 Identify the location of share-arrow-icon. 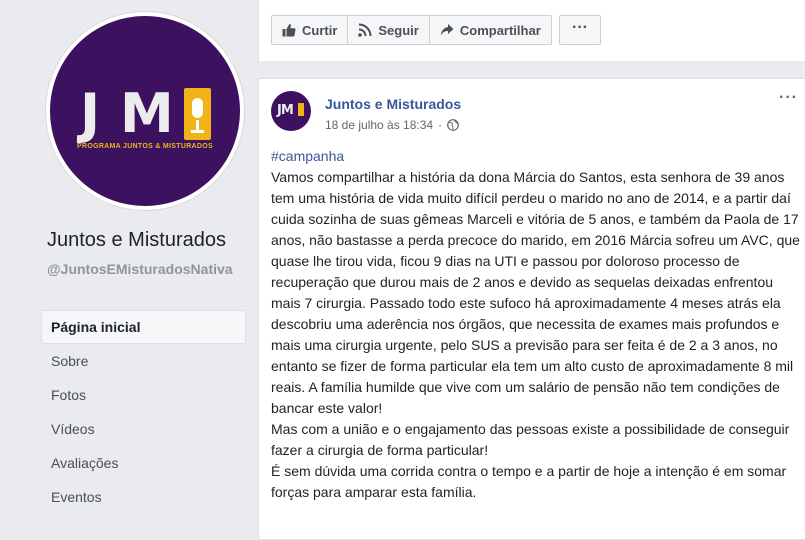
(447, 30).